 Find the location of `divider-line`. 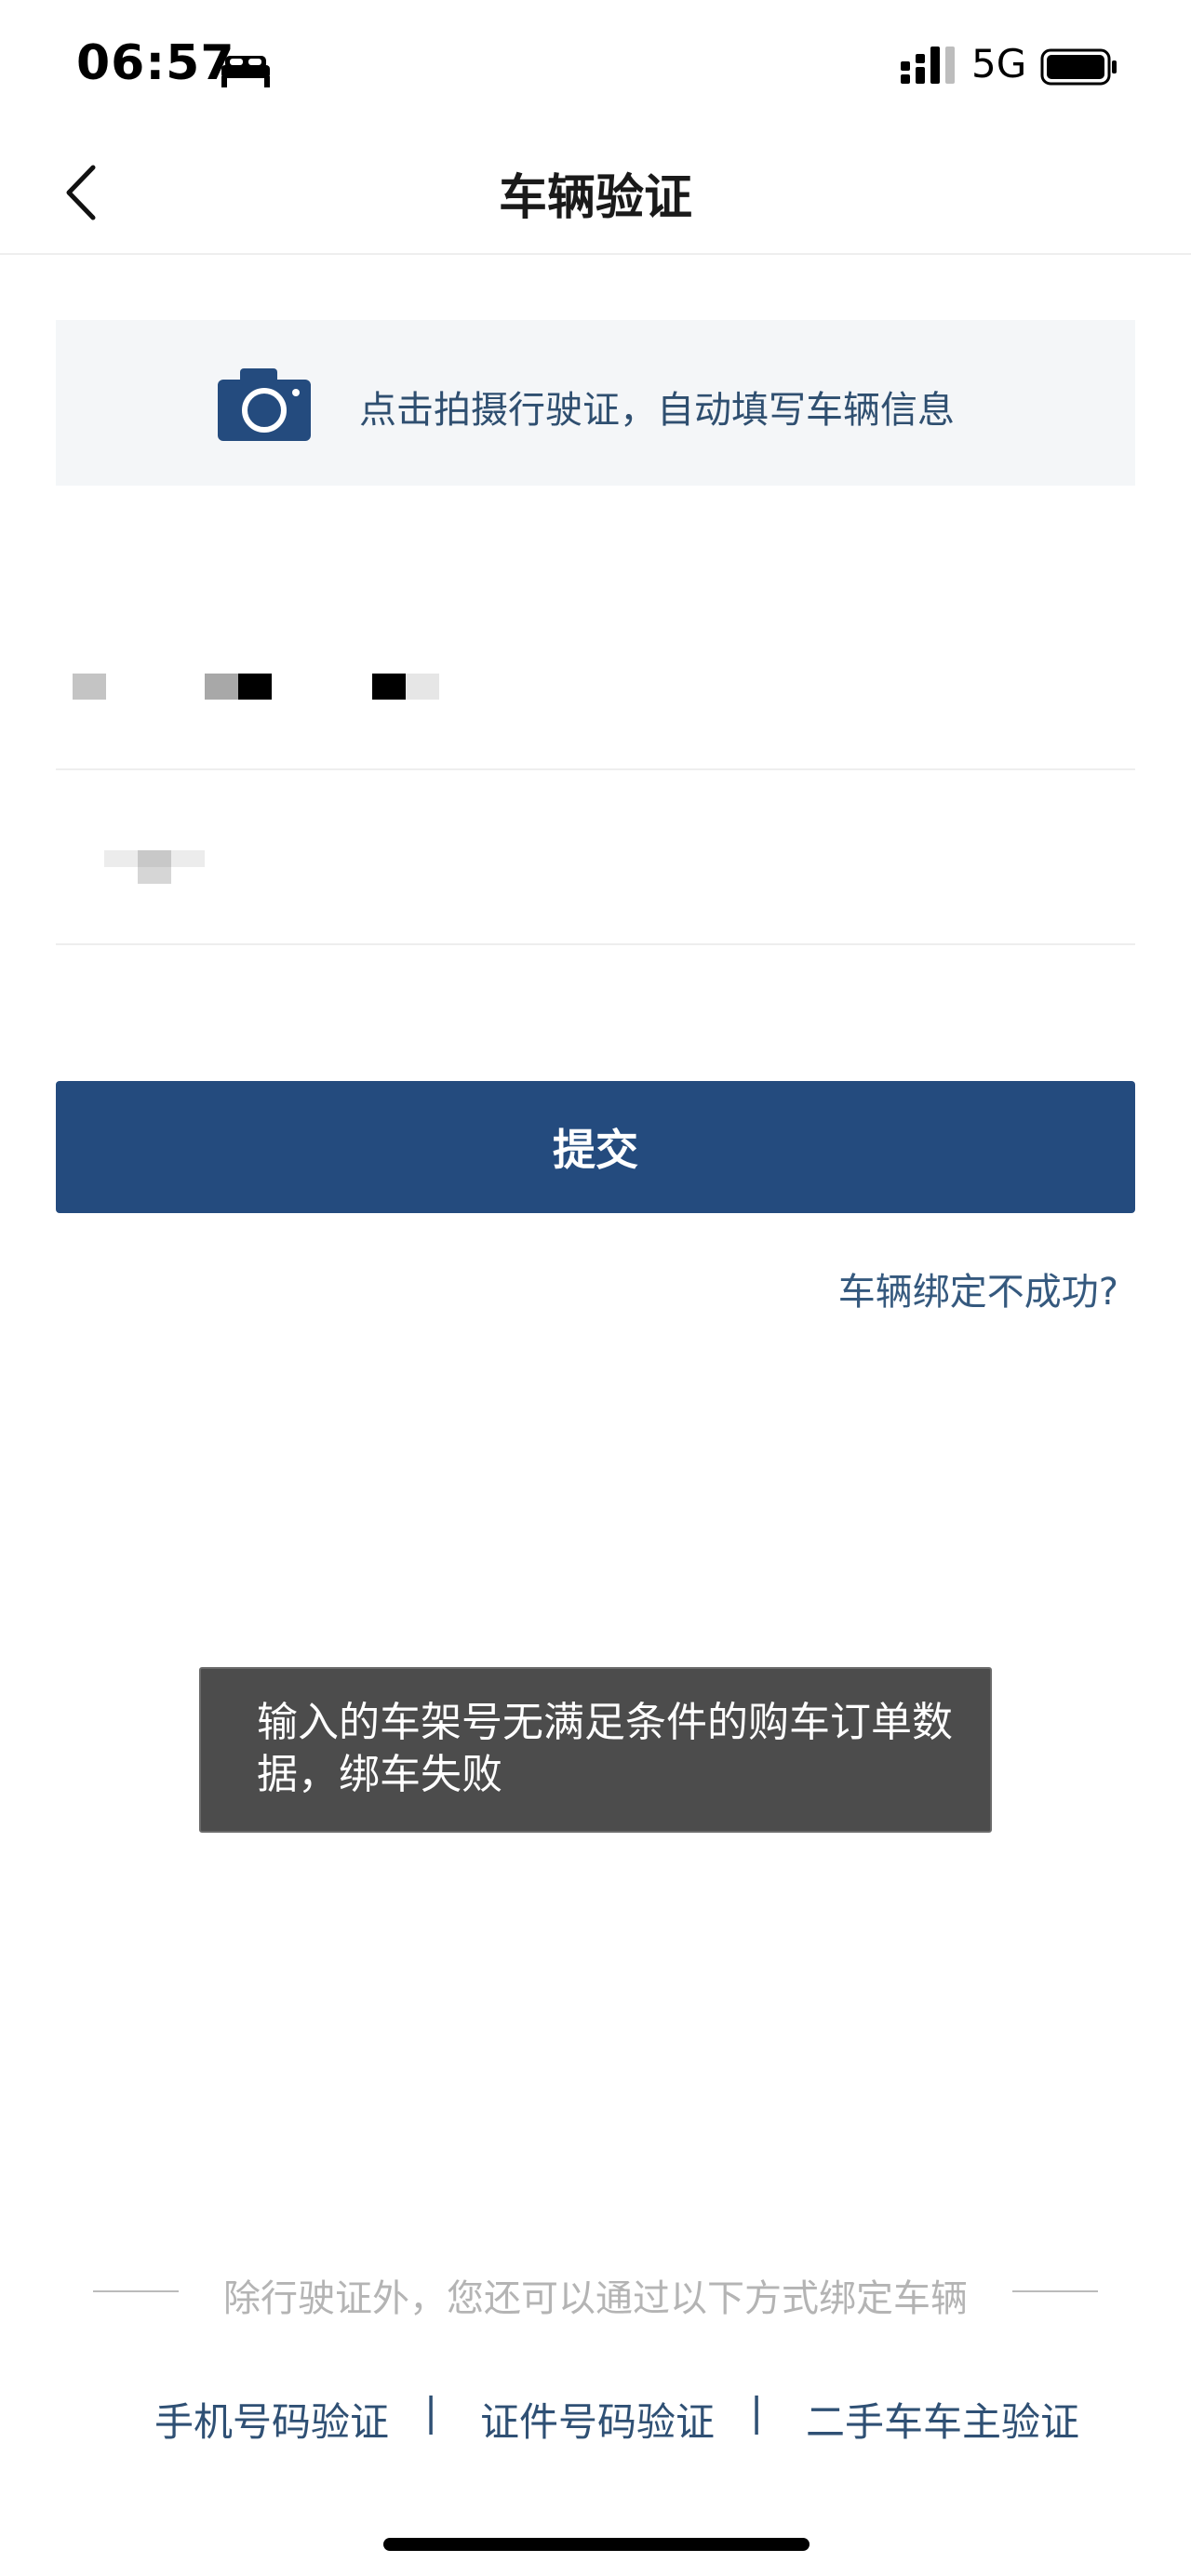

divider-line is located at coordinates (1055, 2291).